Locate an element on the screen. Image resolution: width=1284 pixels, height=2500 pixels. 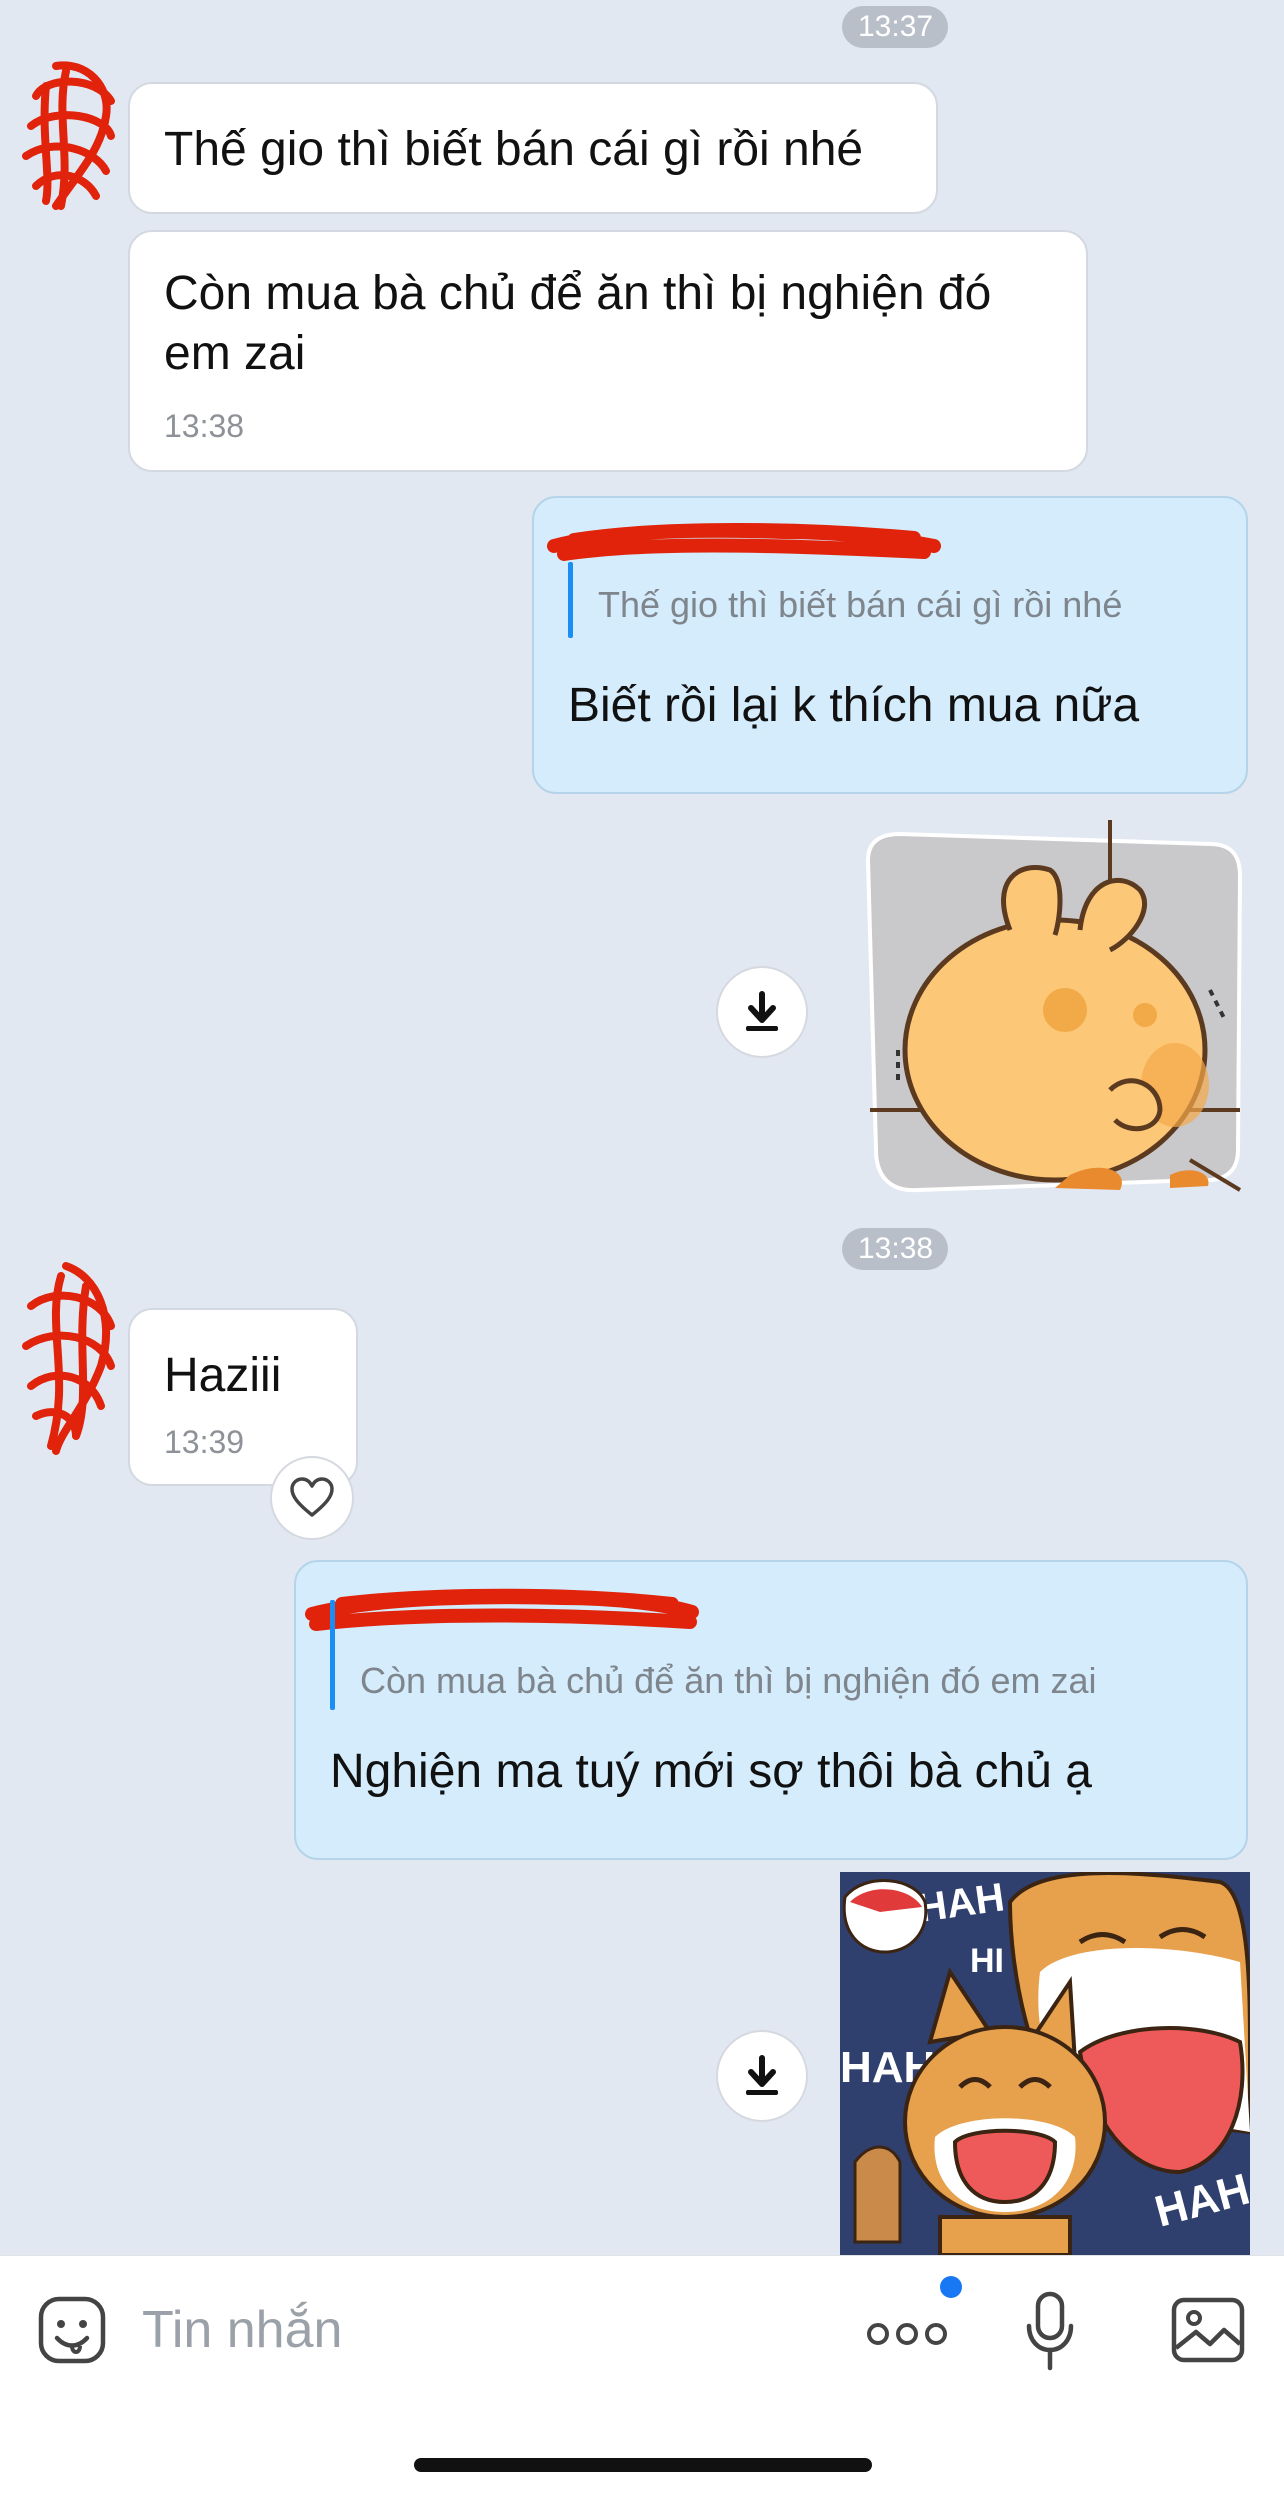
message-bubble-incoming: Thế gio thì biết bán cái gì rồi nhé is located at coordinates (533, 148).